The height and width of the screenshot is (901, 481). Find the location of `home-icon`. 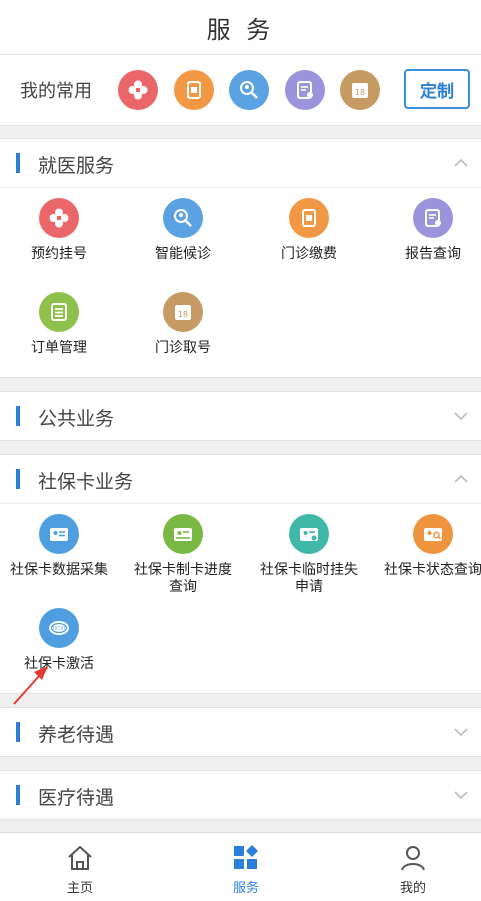

home-icon is located at coordinates (80, 858).